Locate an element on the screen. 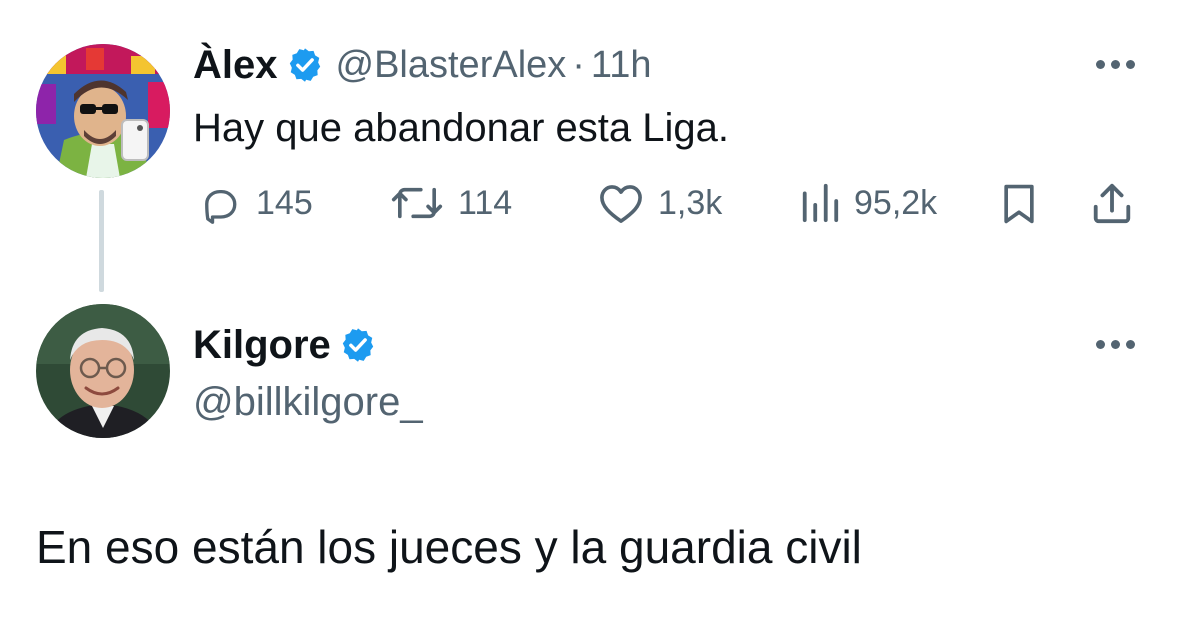 The height and width of the screenshot is (630, 1180). views-count: 95,2k is located at coordinates (896, 202).